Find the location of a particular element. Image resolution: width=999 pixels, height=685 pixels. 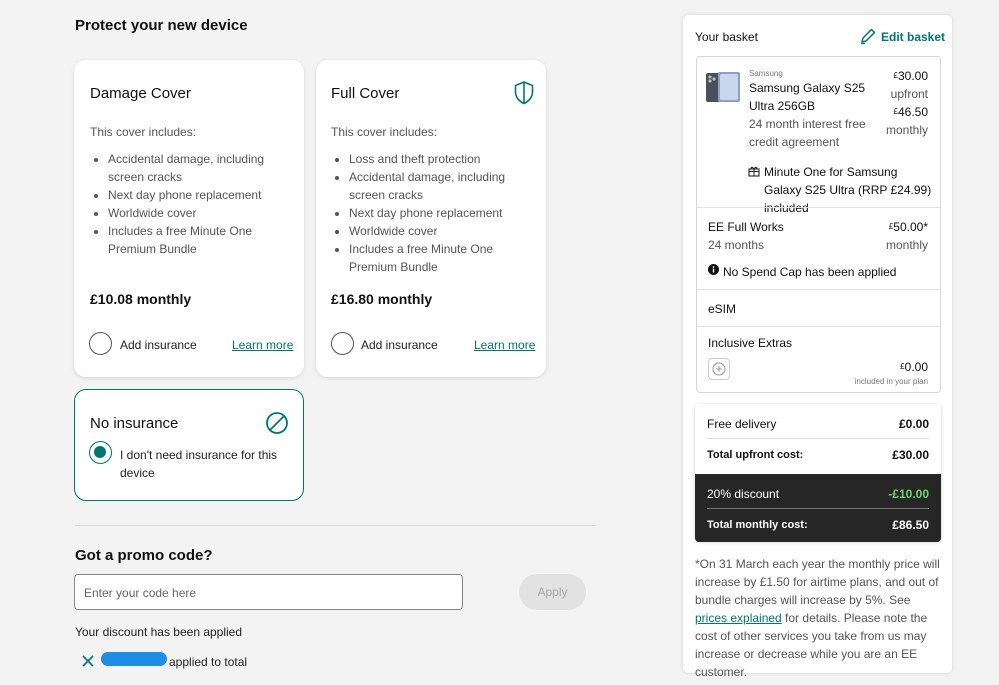

monthly-label: Total monthly cost: is located at coordinates (757, 525).